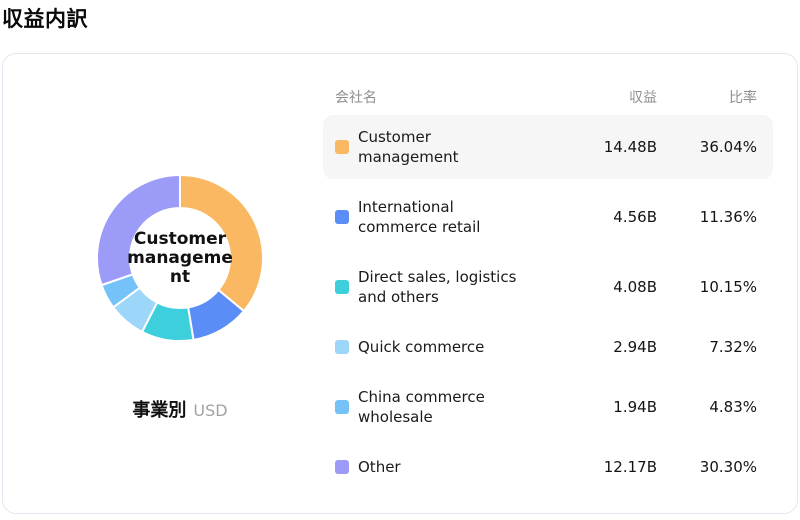 The image size is (800, 520). What do you see at coordinates (743, 98) in the screenshot?
I see `header-ratio: 比率` at bounding box center [743, 98].